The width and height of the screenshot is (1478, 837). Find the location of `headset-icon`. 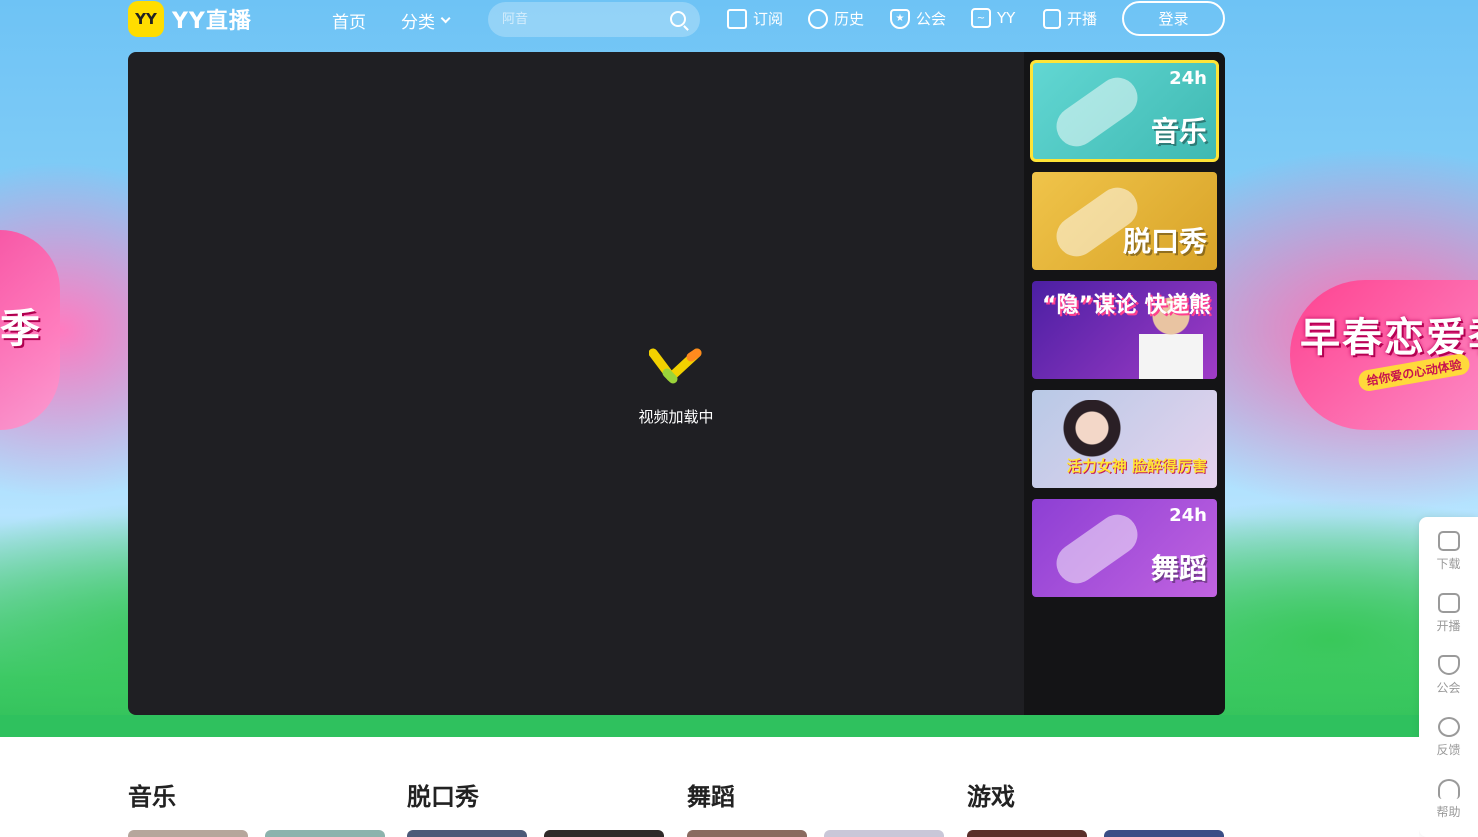

headset-icon is located at coordinates (1448, 789).